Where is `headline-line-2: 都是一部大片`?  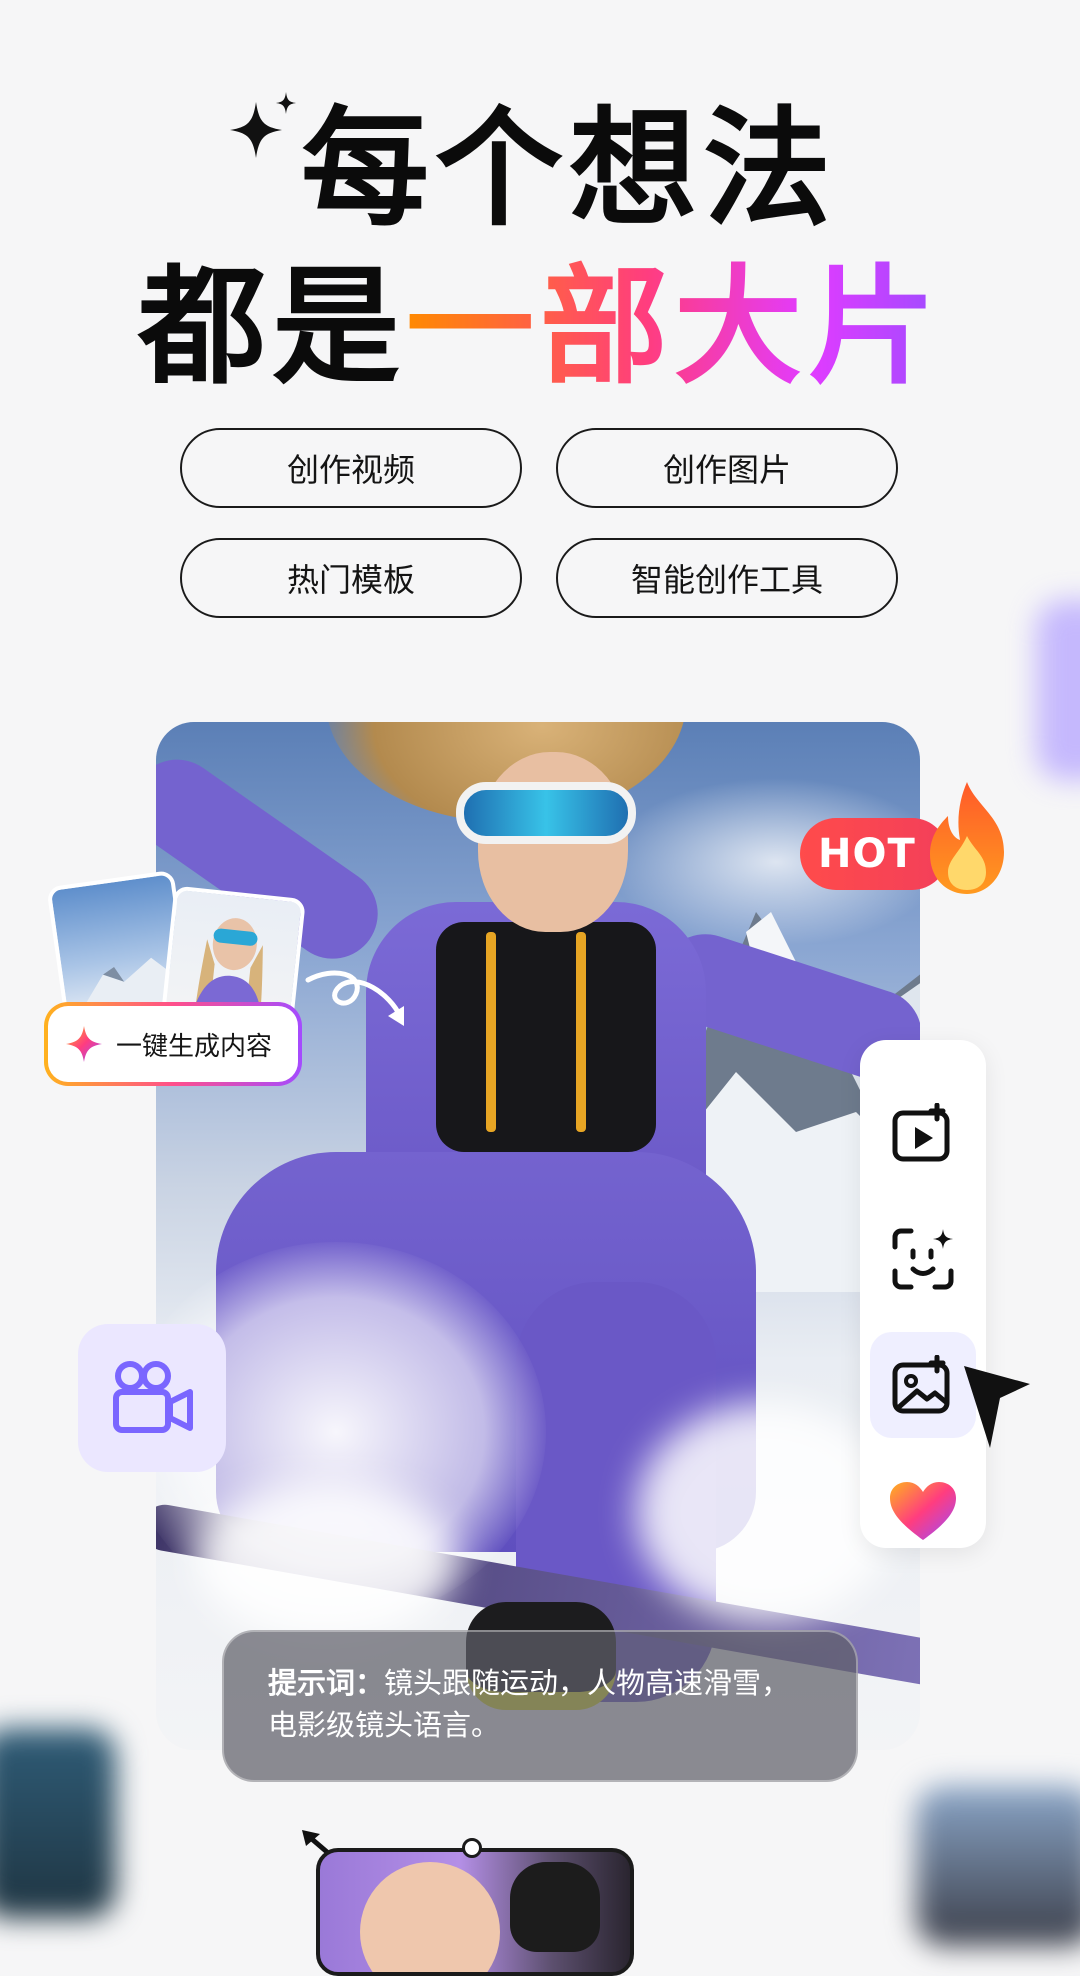
headline-line-2: 都是一部大片 is located at coordinates (540, 328).